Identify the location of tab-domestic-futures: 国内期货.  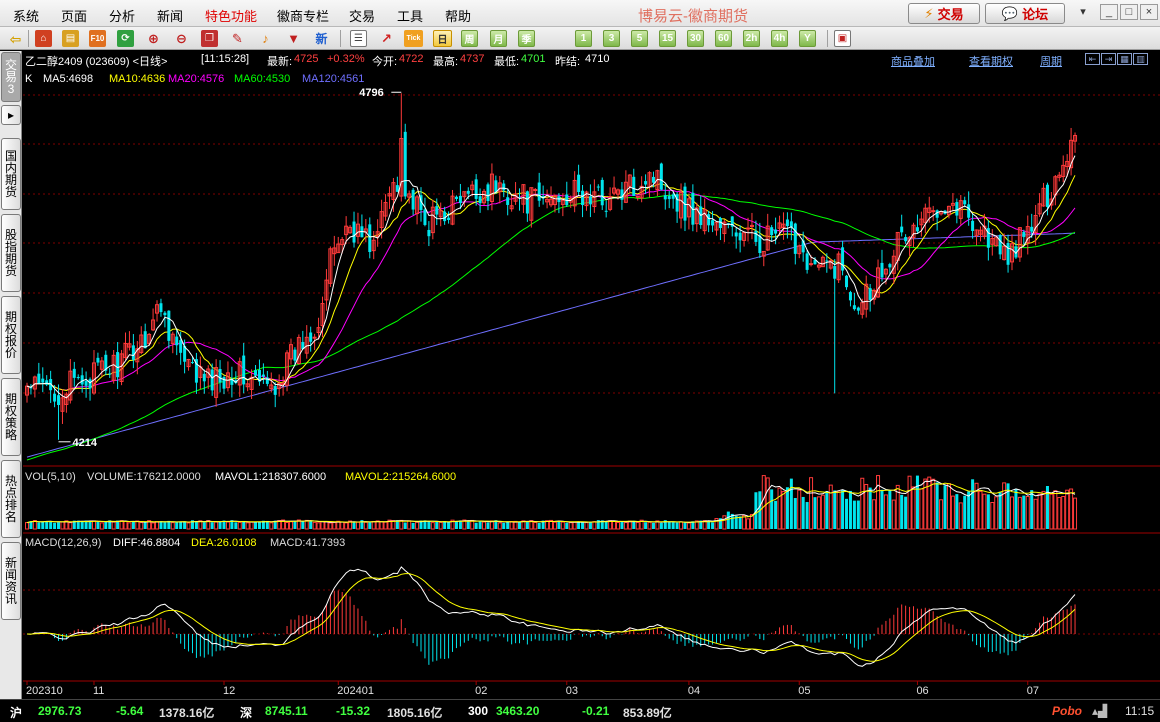
(11, 174).